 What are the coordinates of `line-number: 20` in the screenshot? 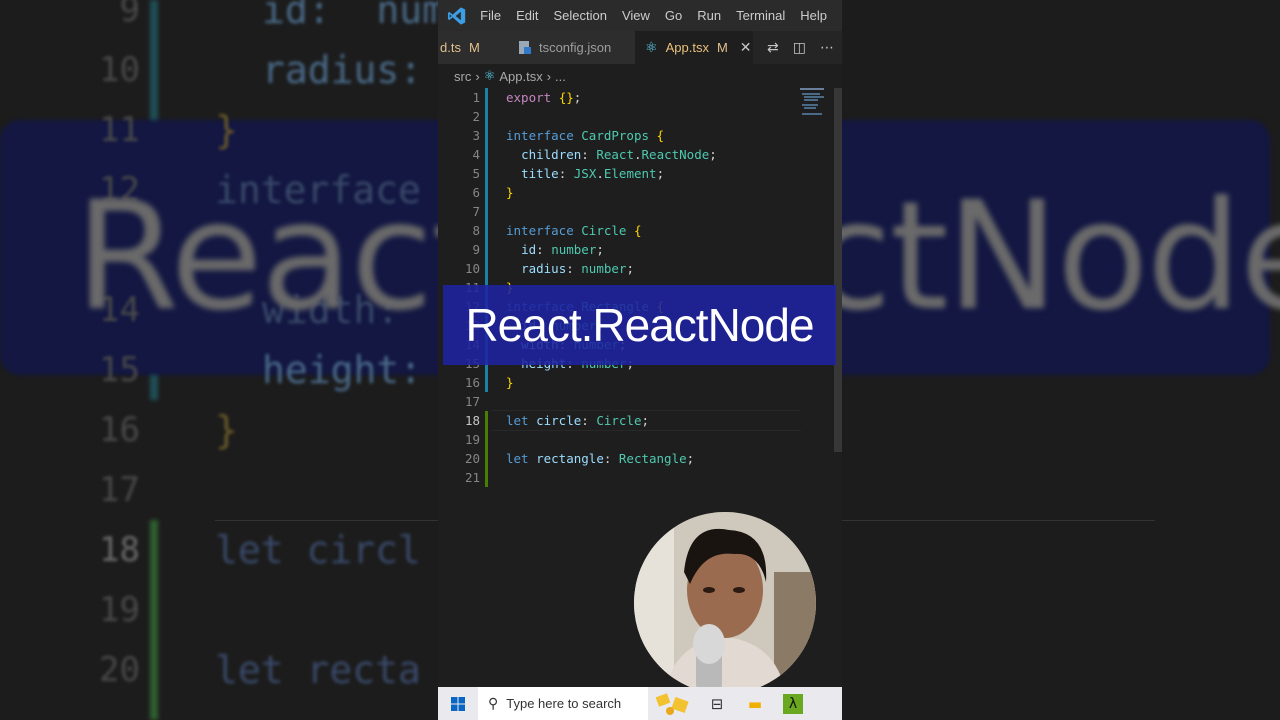 It's located at (472, 458).